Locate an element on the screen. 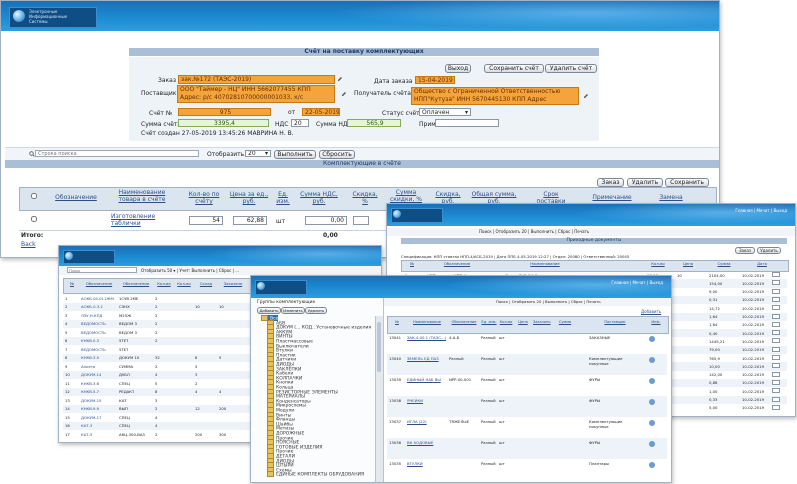 The width and height of the screenshot is (797, 484). row-link: АОКБ.0.3.2 is located at coordinates (92, 306).